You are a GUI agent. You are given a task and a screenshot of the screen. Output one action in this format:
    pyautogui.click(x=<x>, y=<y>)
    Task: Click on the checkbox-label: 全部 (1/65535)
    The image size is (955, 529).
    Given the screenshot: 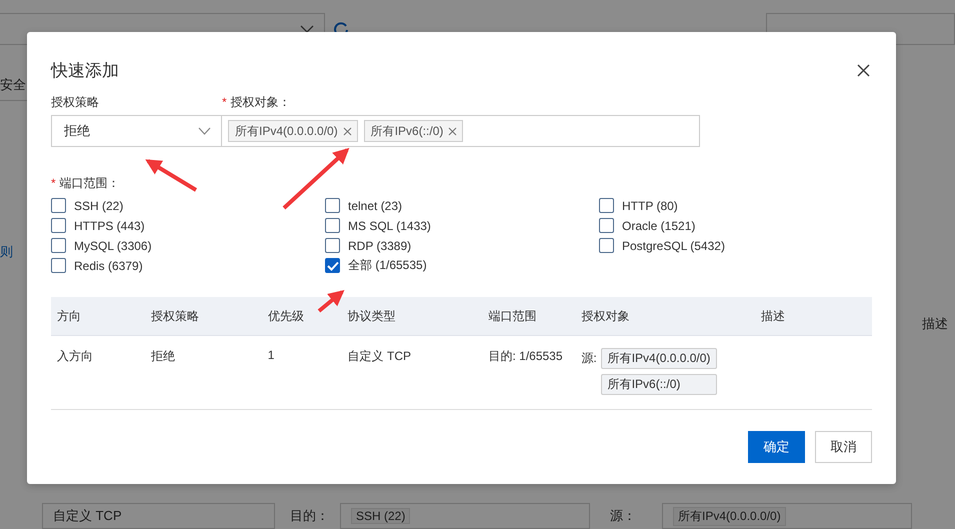 What is the action you would take?
    pyautogui.click(x=387, y=265)
    